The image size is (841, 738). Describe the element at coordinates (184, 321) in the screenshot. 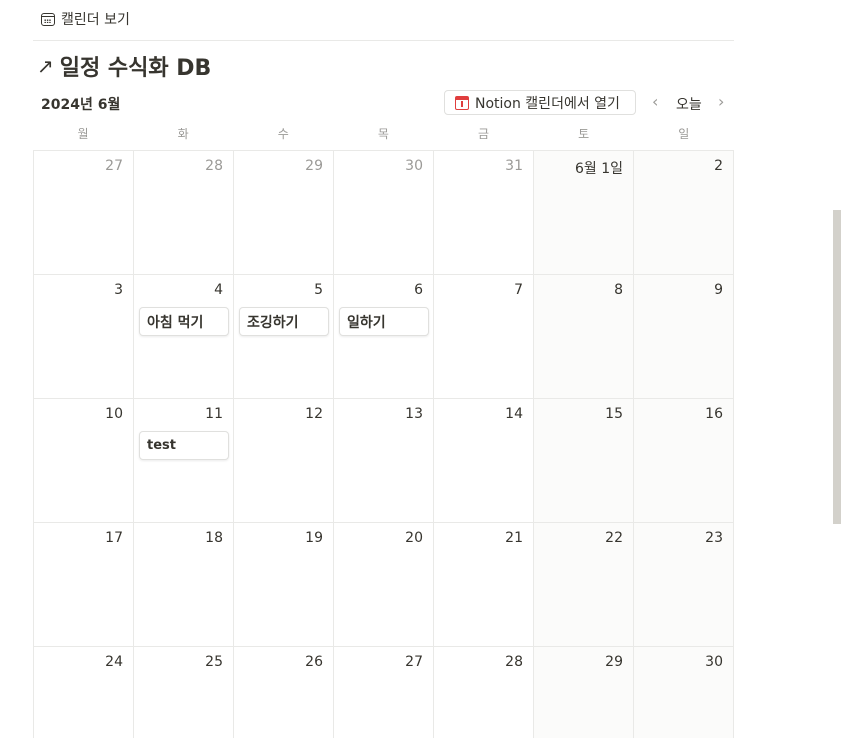

I see `event-card: 아침 먹기` at that location.